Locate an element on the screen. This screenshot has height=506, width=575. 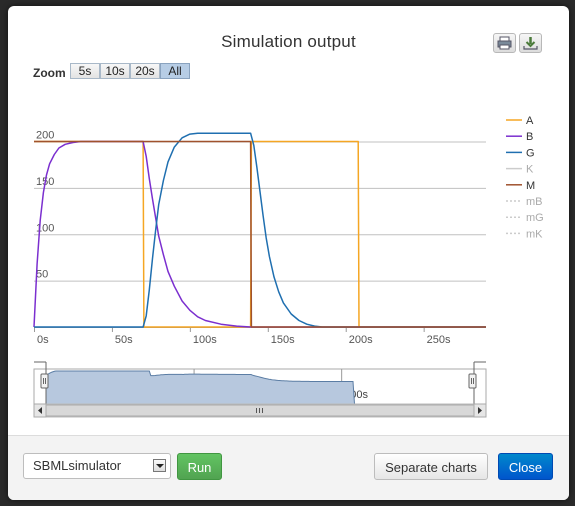
legend-item-B: B is located at coordinates (519, 137).